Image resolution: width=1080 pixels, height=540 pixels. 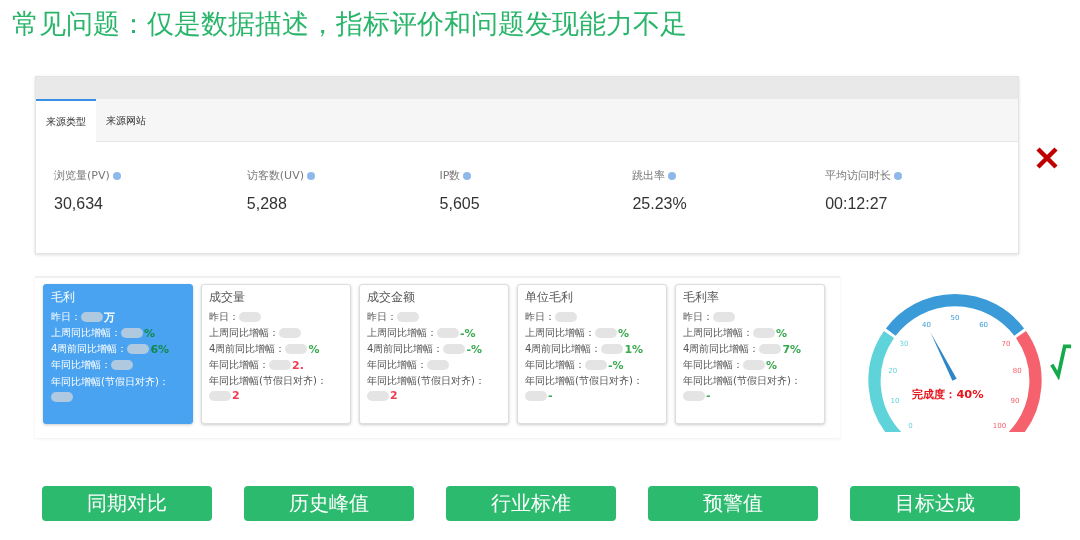 I want to click on value-fragment: 万, so click(x=109, y=317).